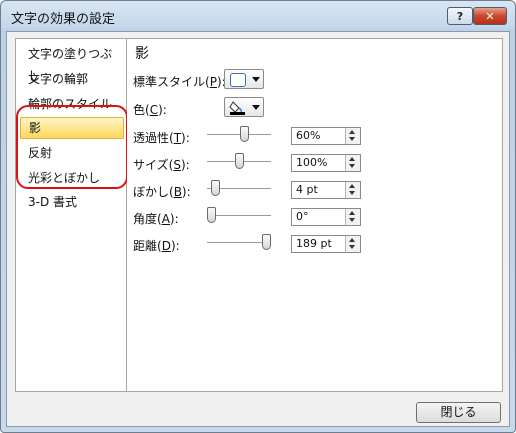 This screenshot has width=516, height=433. I want to click on blur-value: 4 pt, so click(307, 189).